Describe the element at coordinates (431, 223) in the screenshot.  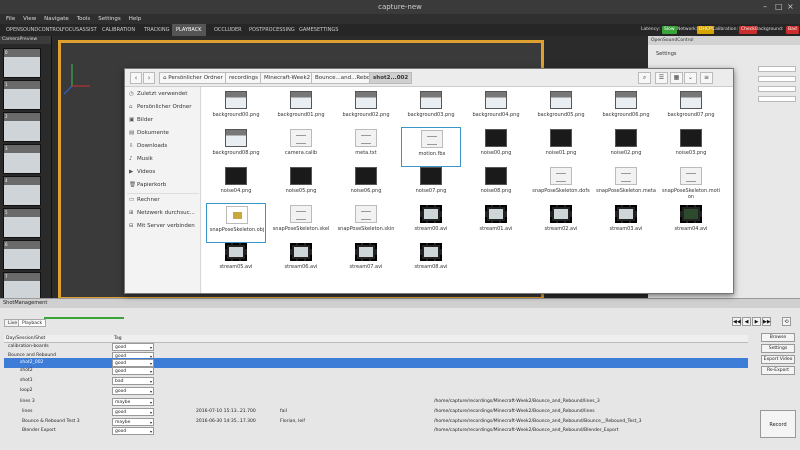
I see `file-item: stream00.avi` at that location.